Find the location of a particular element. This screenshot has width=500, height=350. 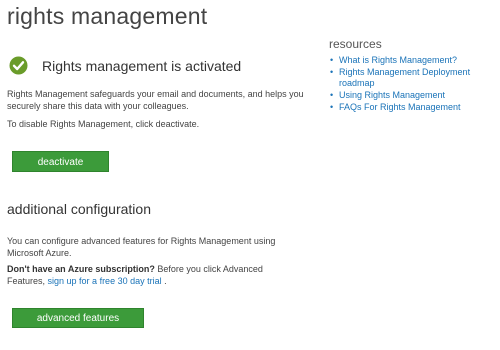

check-icon is located at coordinates (18, 65).